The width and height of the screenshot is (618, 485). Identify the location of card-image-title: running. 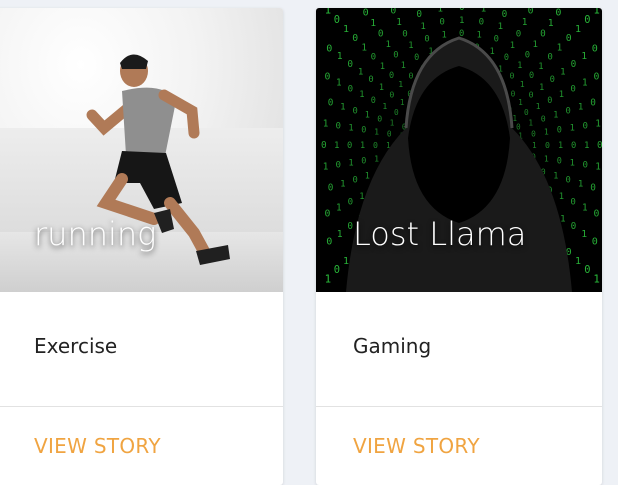
(95, 234).